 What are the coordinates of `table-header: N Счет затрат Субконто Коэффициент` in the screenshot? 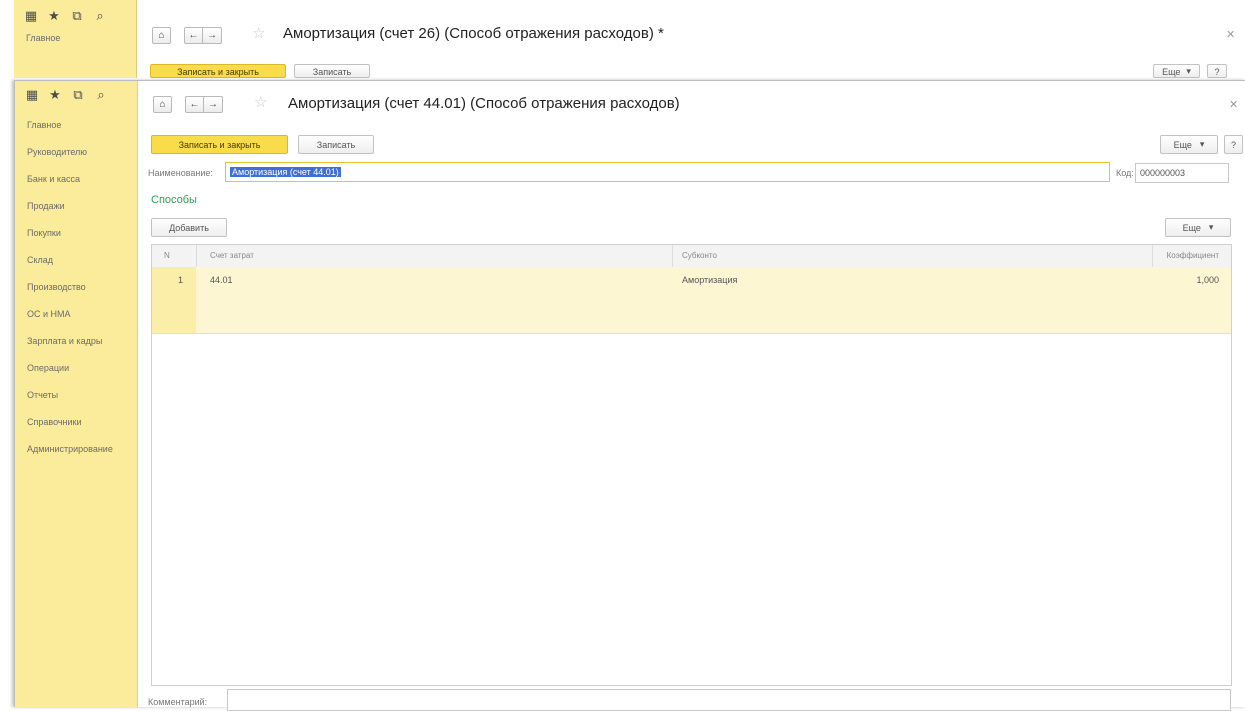 It's located at (691, 256).